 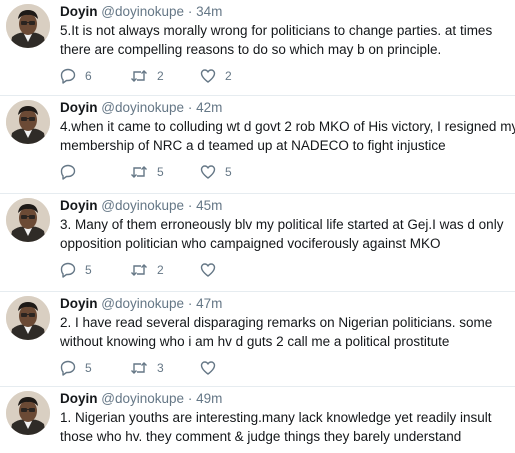 What do you see at coordinates (160, 368) in the screenshot?
I see `retweet-count: 3` at bounding box center [160, 368].